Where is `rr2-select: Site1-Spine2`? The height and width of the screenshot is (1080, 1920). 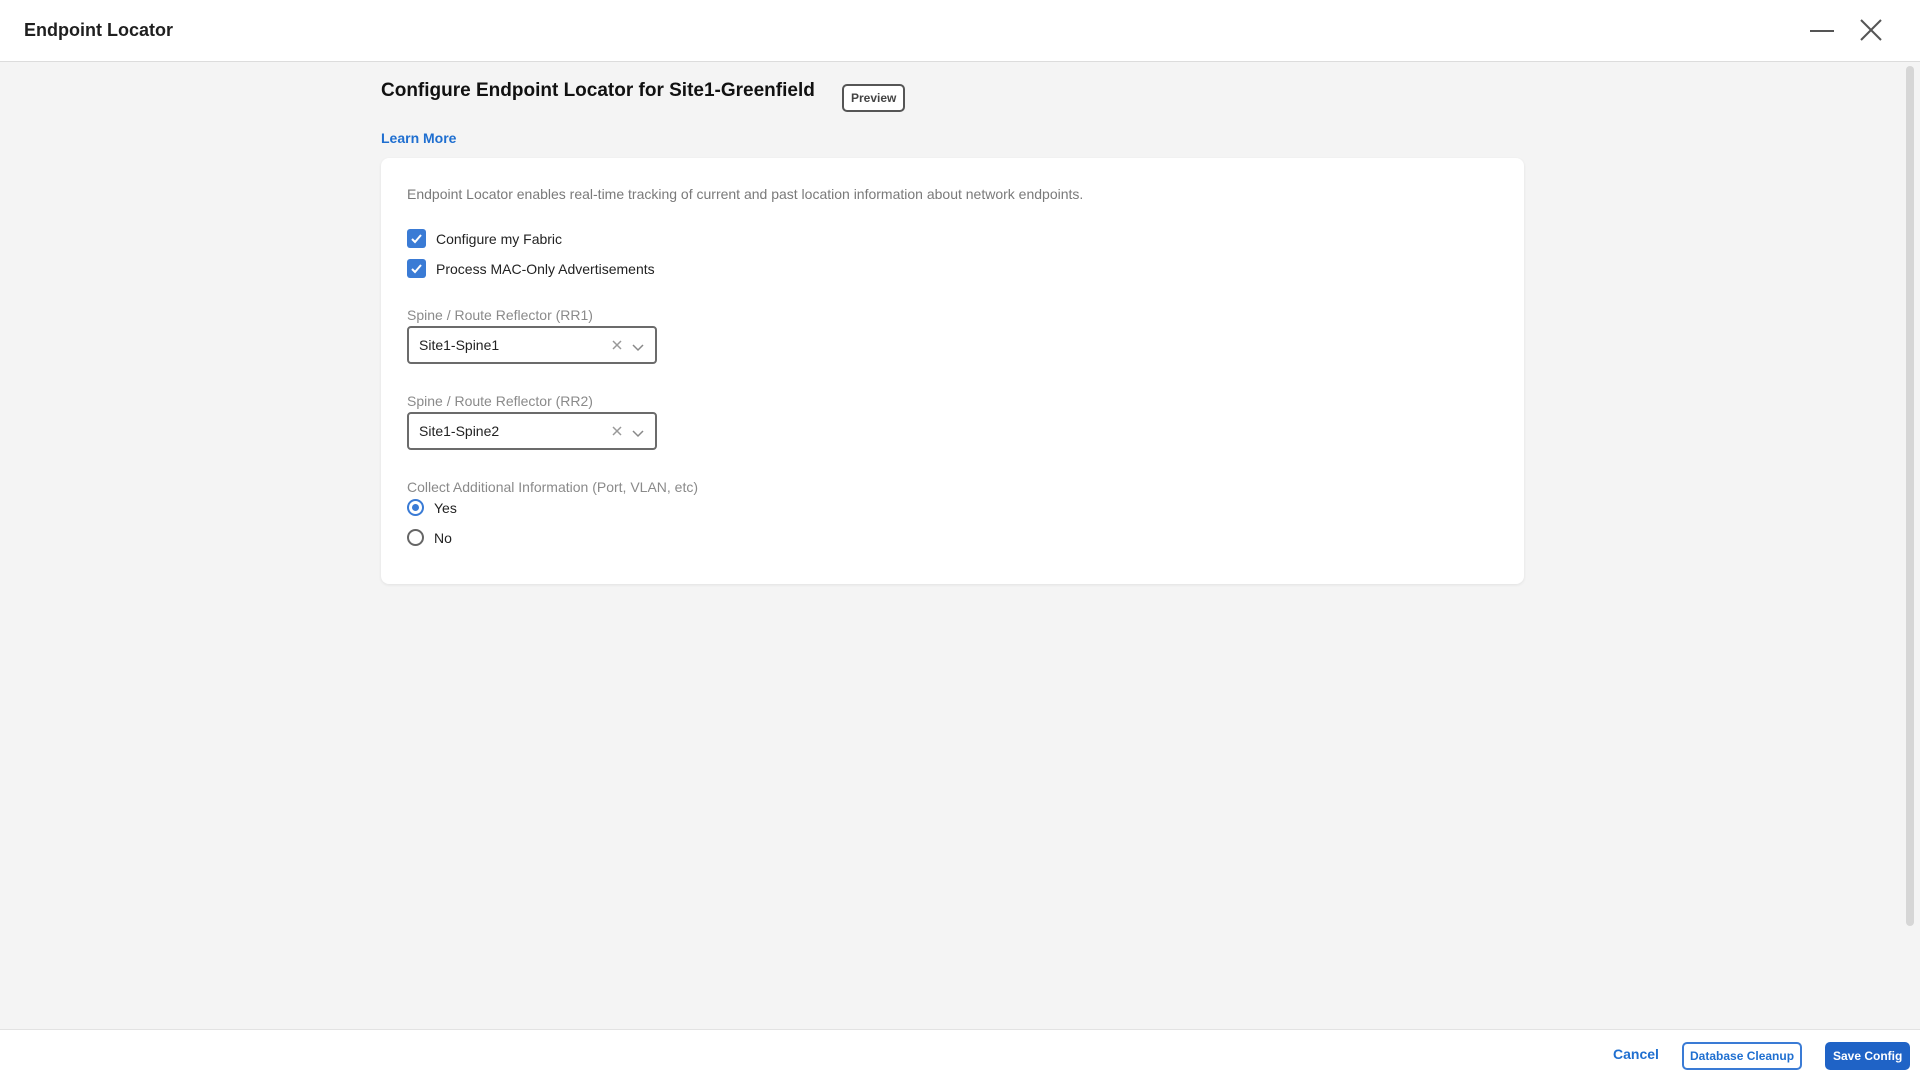
rr2-select: Site1-Spine2 is located at coordinates (532, 431).